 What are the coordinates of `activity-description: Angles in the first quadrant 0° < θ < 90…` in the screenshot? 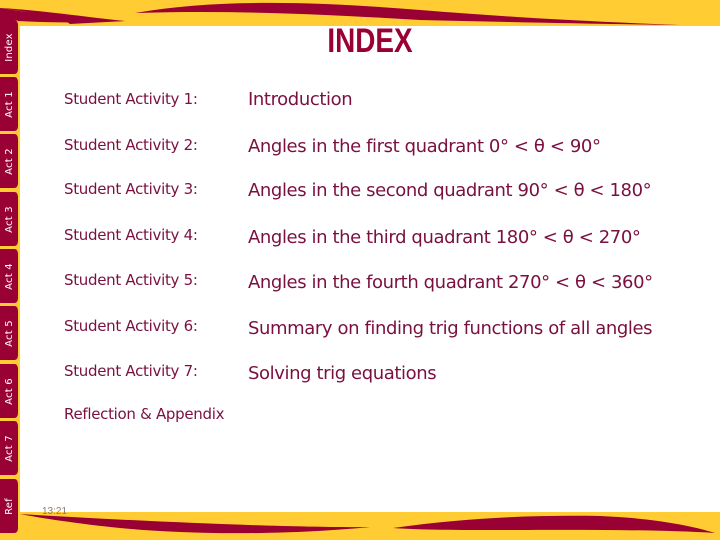 It's located at (424, 146).